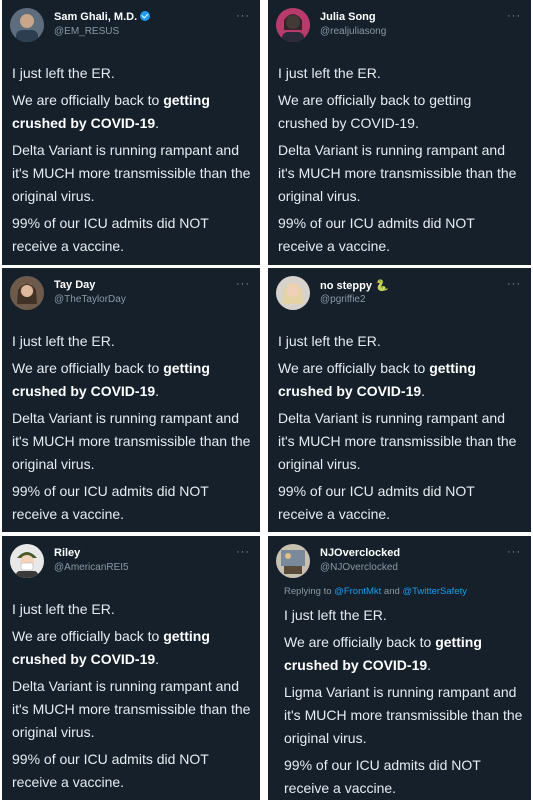 The width and height of the screenshot is (533, 800). What do you see at coordinates (353, 31) in the screenshot?
I see `user-handle: @realjuliasong` at bounding box center [353, 31].